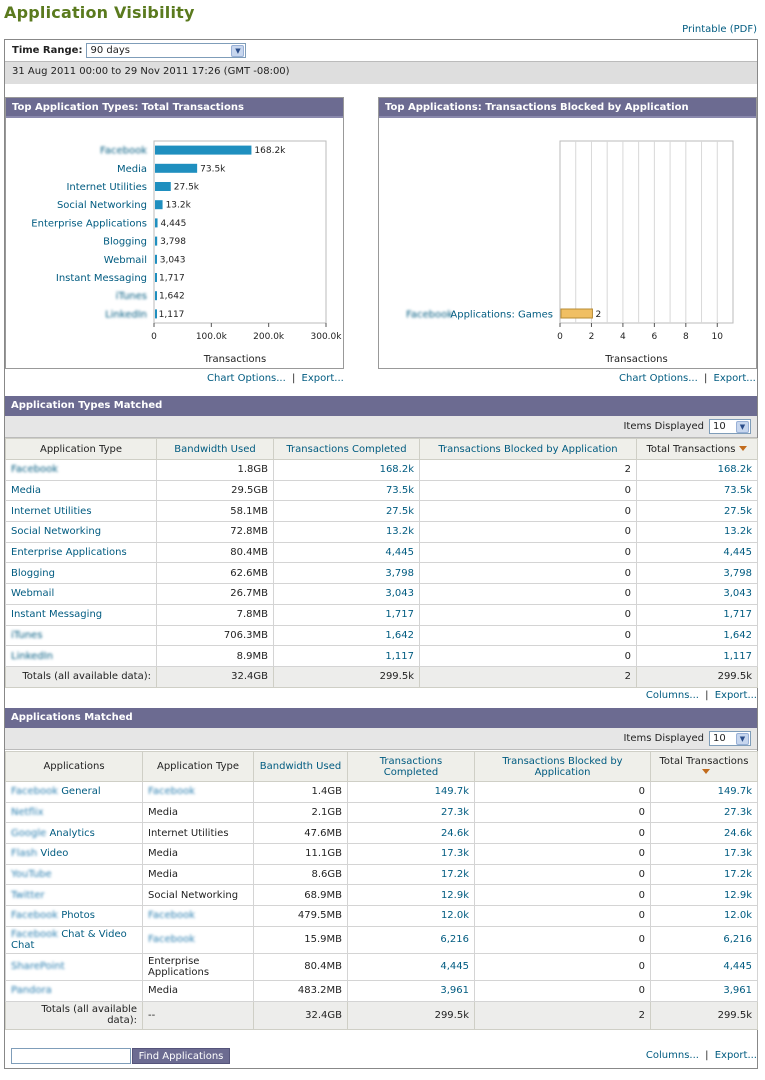  What do you see at coordinates (300, 939) in the screenshot?
I see `bandwidth-cell: 15.9MB` at bounding box center [300, 939].